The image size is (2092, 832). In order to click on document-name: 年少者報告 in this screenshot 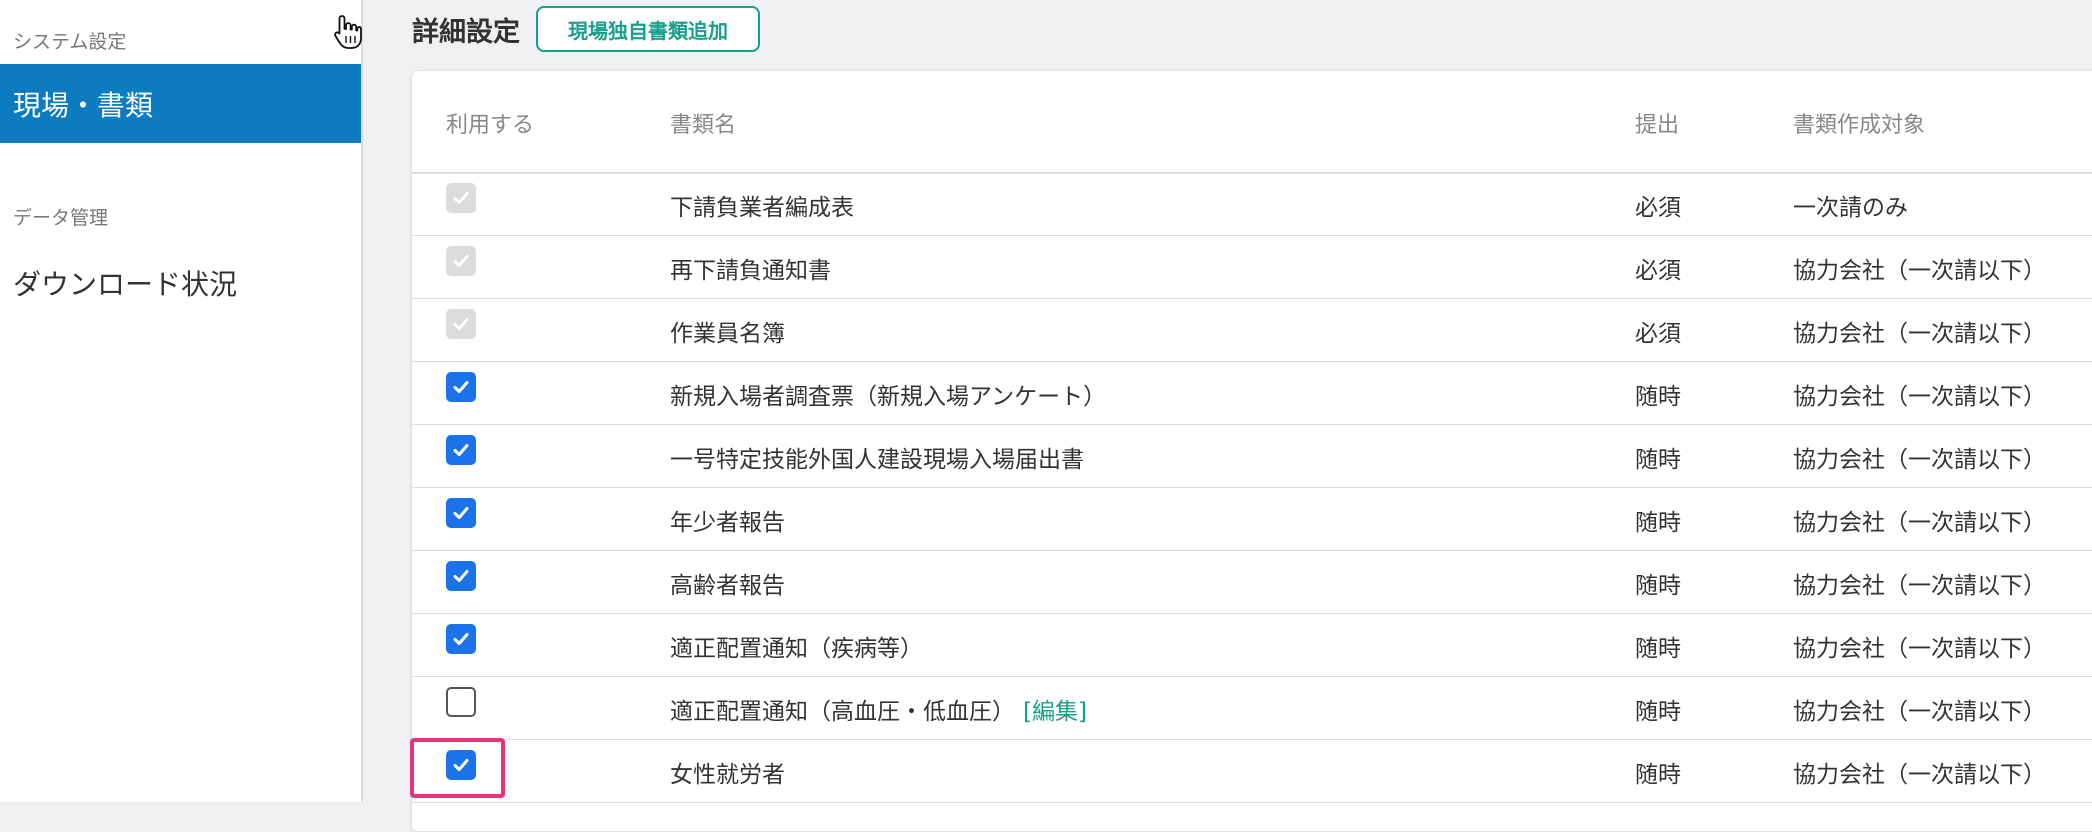, I will do `click(727, 523)`.